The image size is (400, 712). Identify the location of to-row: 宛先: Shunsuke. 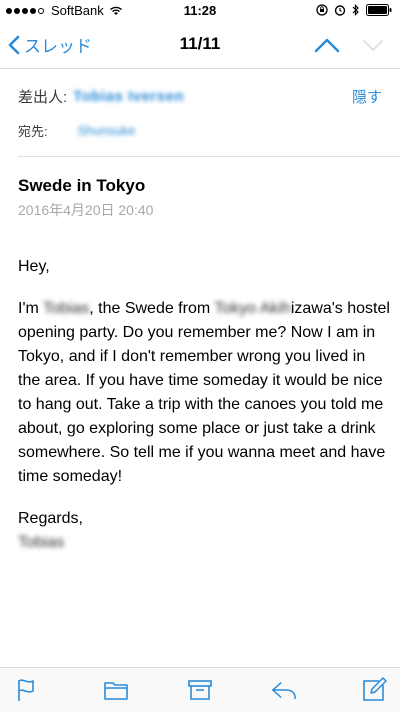
(76, 130).